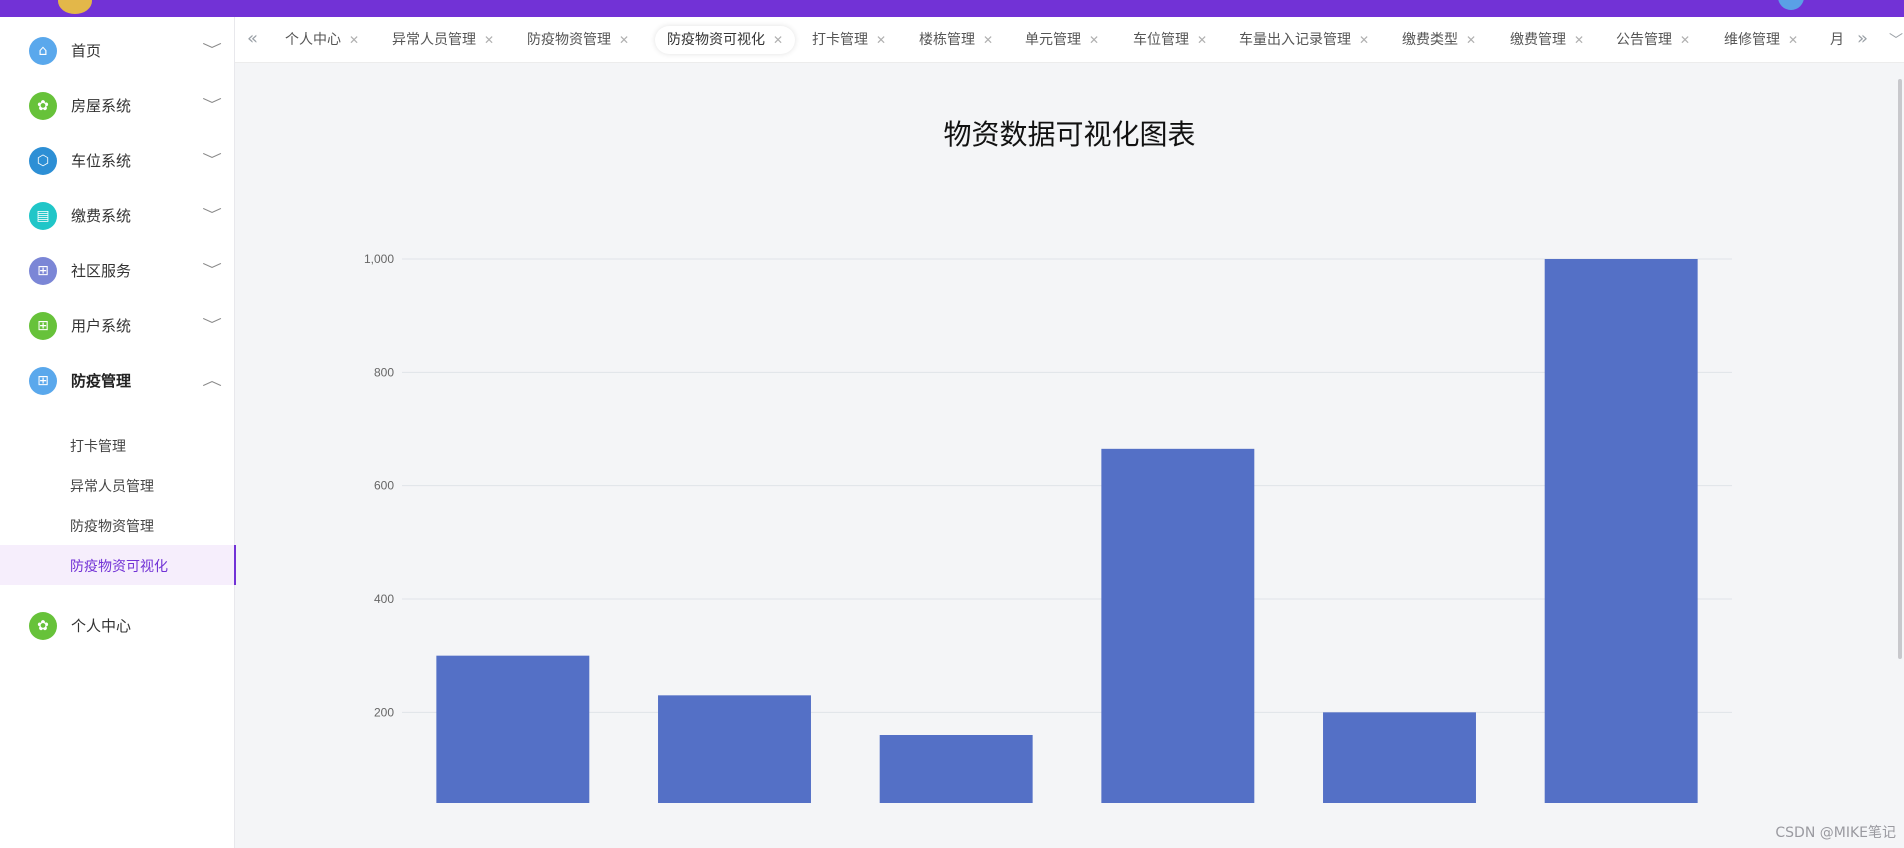 Image resolution: width=1904 pixels, height=848 pixels. Describe the element at coordinates (252, 38) in the screenshot. I see `tabs-scroll-left-icon: «` at that location.